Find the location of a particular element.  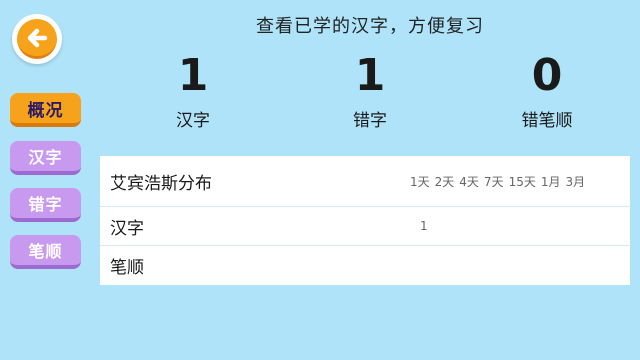

stat-wrong-chars-label: 错字 is located at coordinates (370, 121).